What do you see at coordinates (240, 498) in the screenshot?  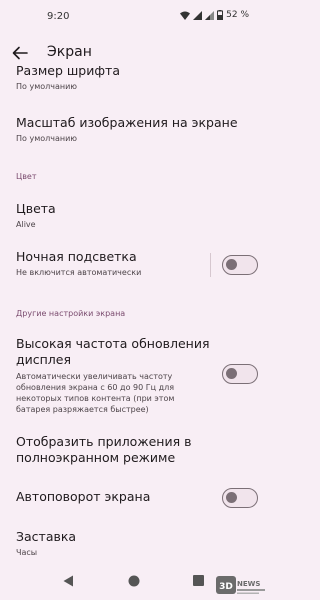 I see `auto-rotate-toggle` at bounding box center [240, 498].